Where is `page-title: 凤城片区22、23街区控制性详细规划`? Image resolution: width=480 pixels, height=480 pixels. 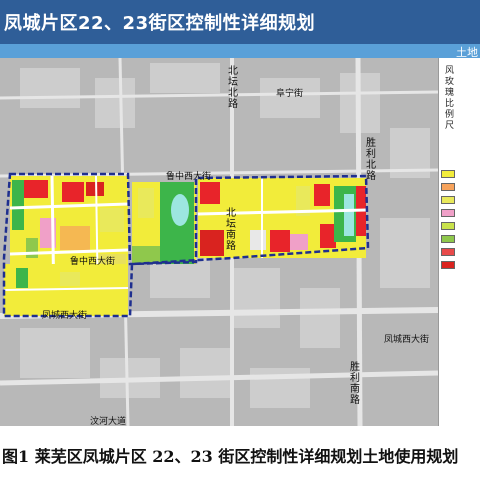 page-title: 凤城片区22、23街区控制性详细规划 is located at coordinates (160, 23).